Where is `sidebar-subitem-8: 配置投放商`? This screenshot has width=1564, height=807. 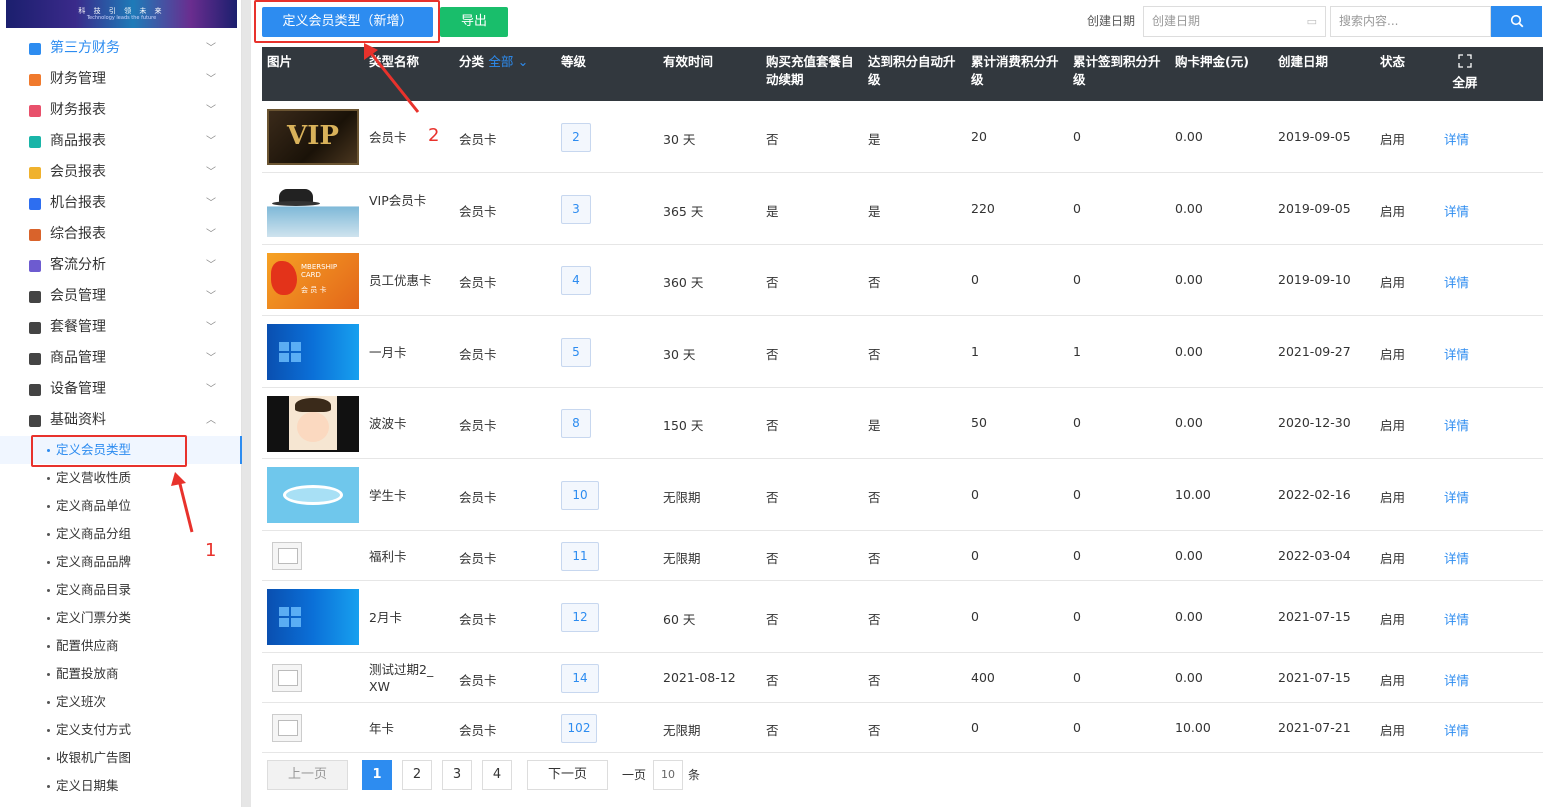
sidebar-subitem-8: 配置投放商 is located at coordinates (121, 674).